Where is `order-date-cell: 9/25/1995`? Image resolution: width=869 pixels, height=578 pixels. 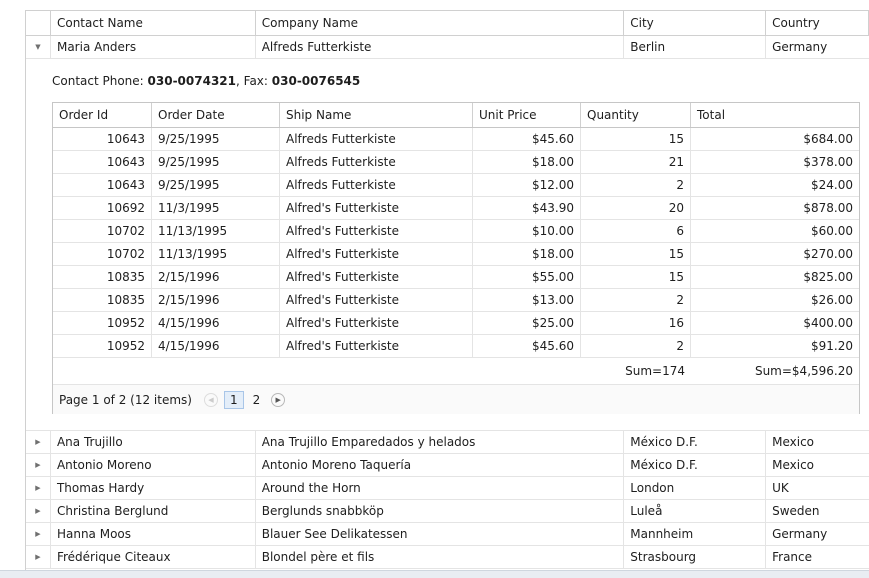
order-date-cell: 9/25/1995 is located at coordinates (216, 162).